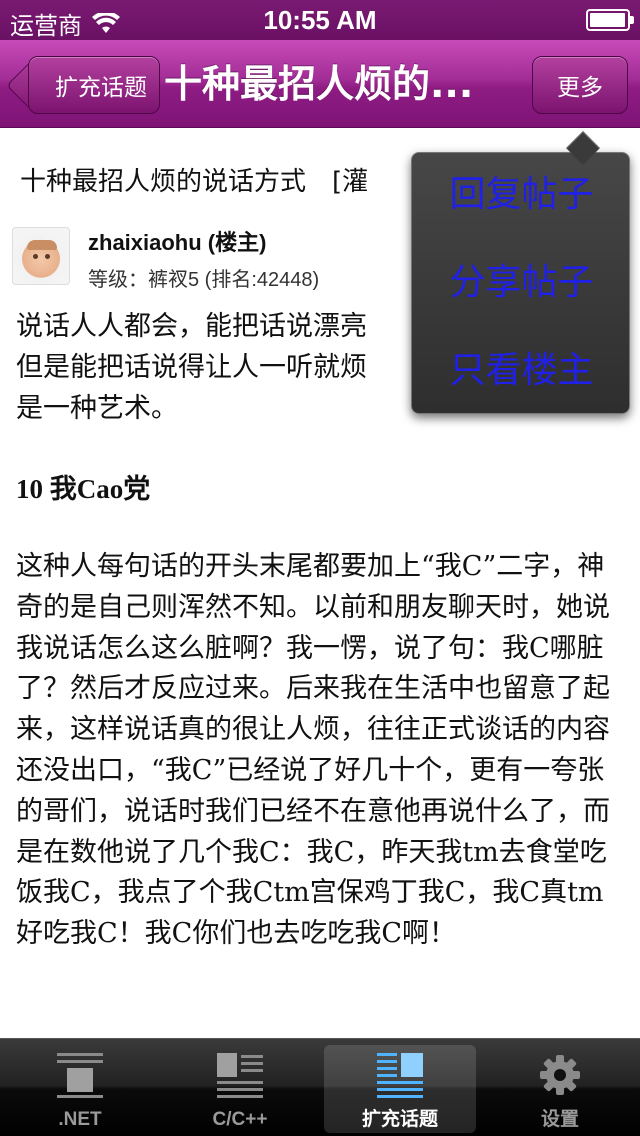 The height and width of the screenshot is (1136, 640). I want to click on tab-settings-label: 设置, so click(559, 1119).